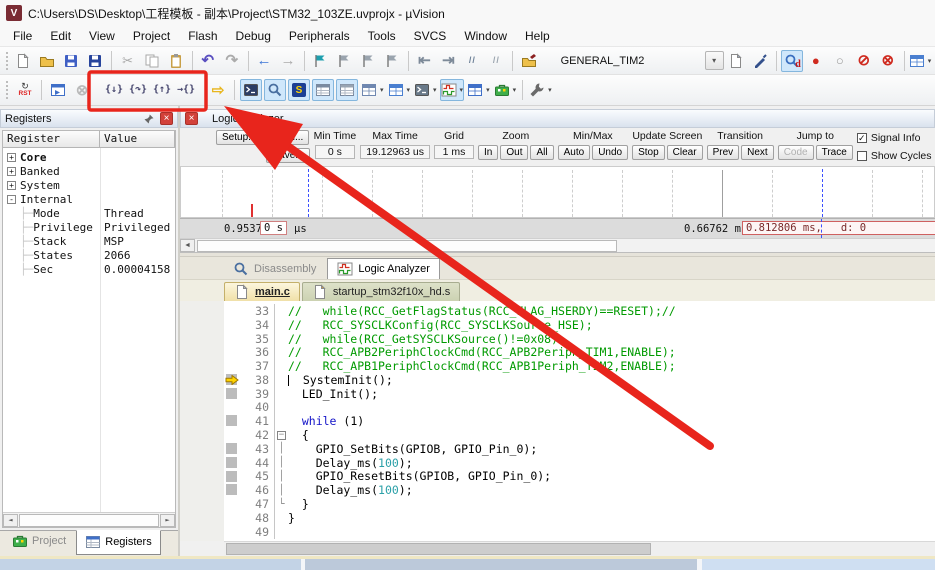  What do you see at coordinates (714, 60) in the screenshot?
I see `target-select-dropdown: ▾` at bounding box center [714, 60].